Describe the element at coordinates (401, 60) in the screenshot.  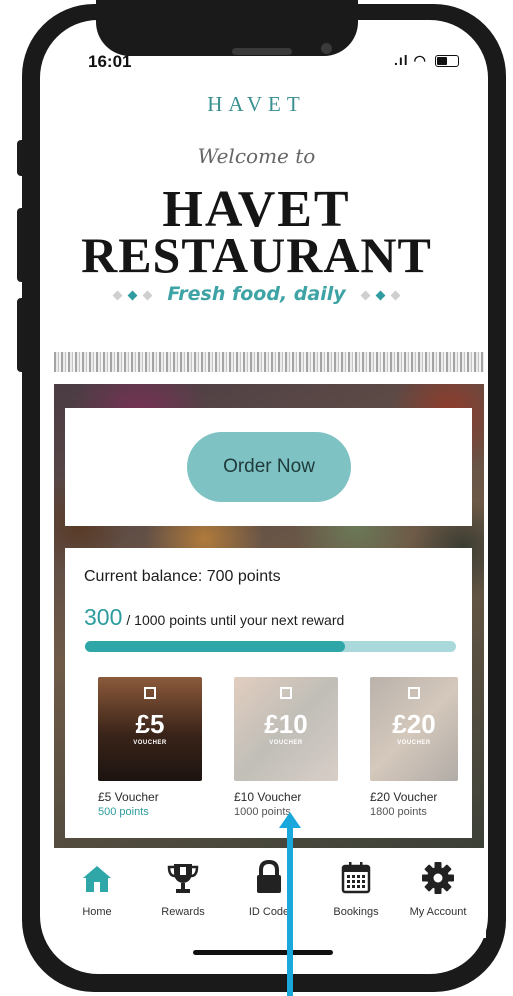
I see `signal-icon: .ıl` at that location.